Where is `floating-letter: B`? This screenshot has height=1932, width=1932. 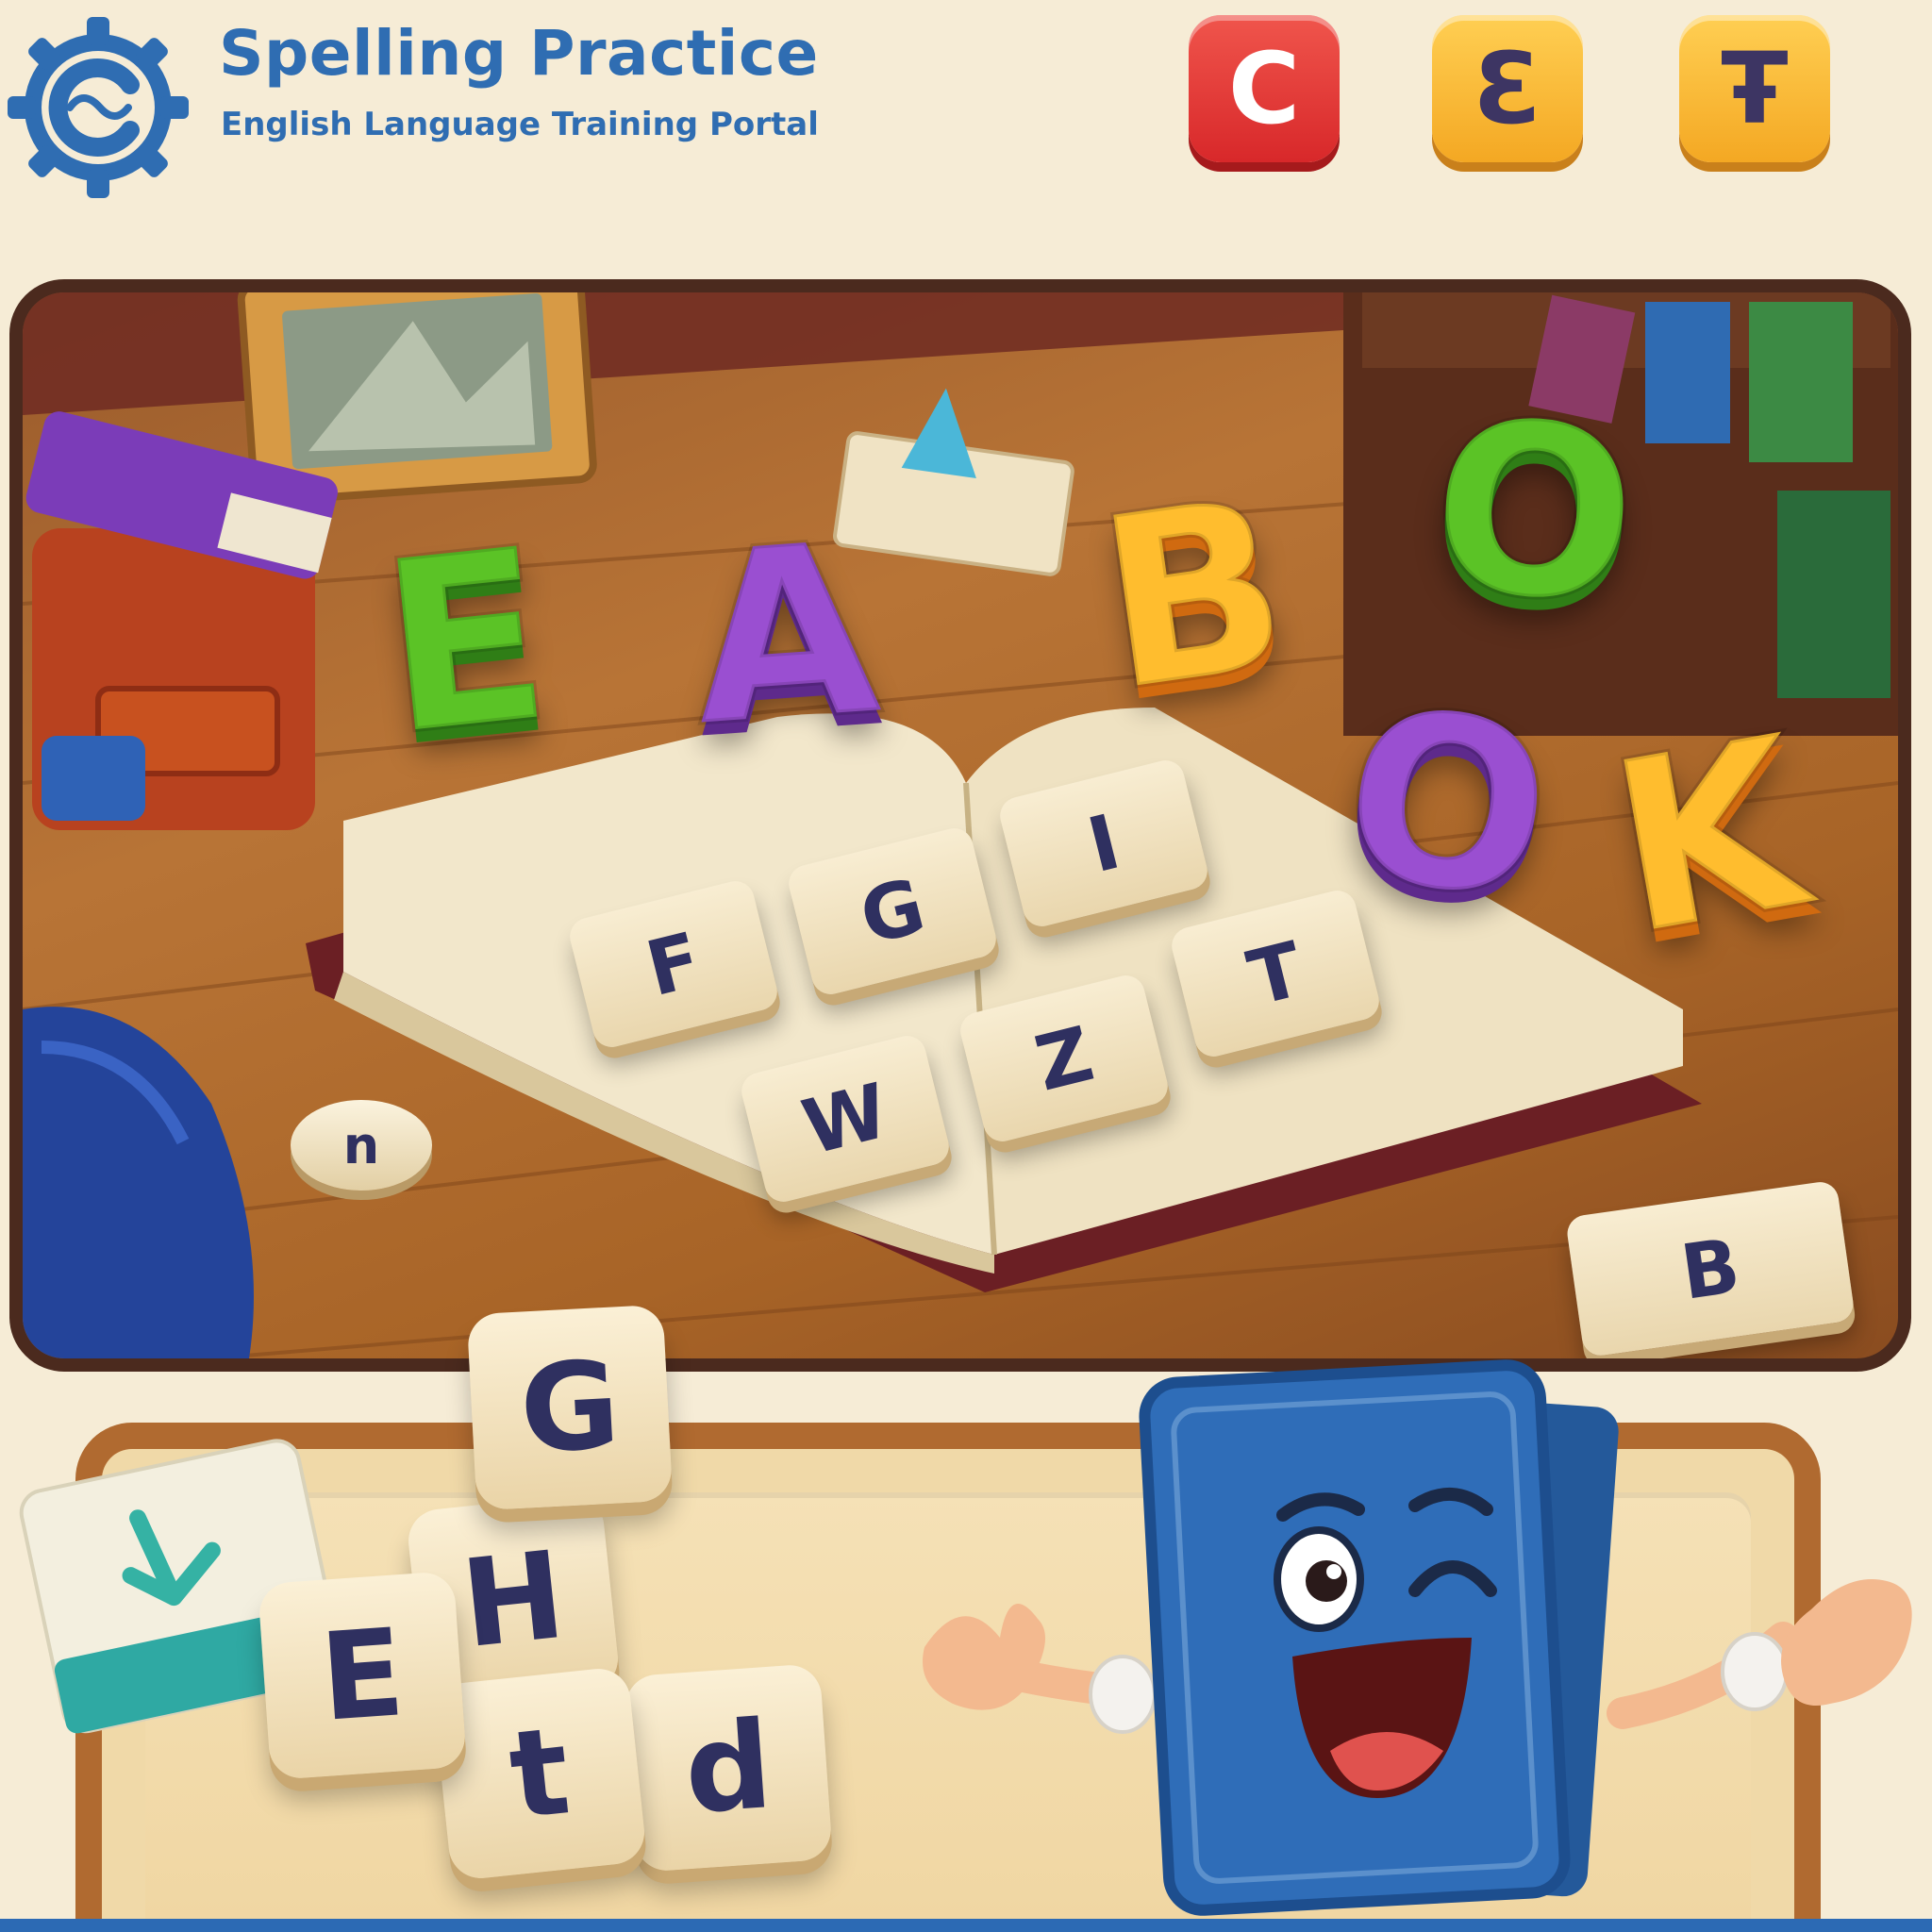 floating-letter: B is located at coordinates (1194, 594).